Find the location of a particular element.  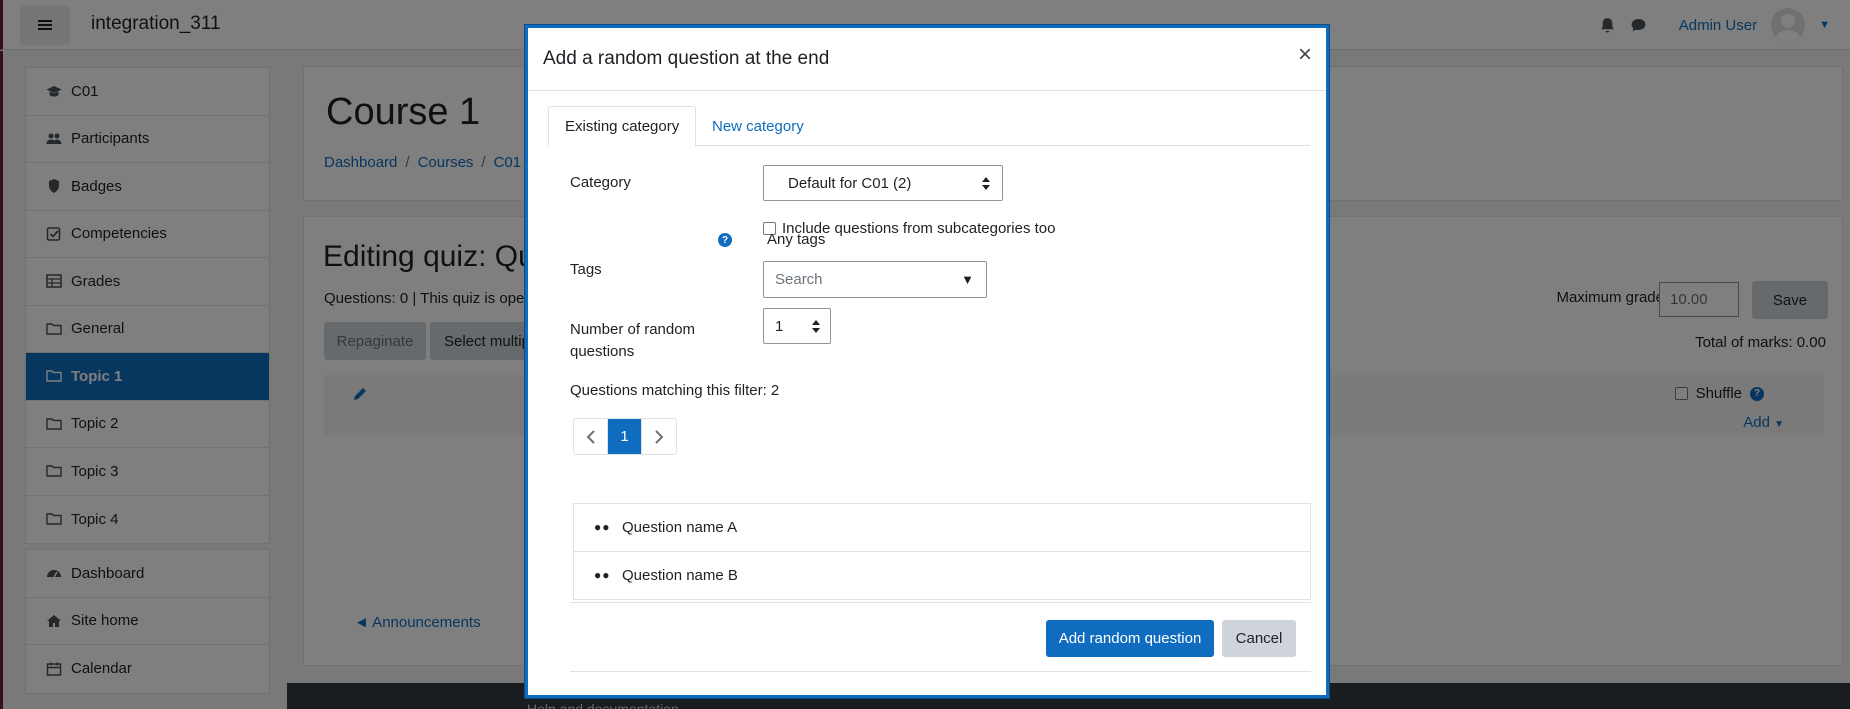

category-label: Category is located at coordinates (600, 182).